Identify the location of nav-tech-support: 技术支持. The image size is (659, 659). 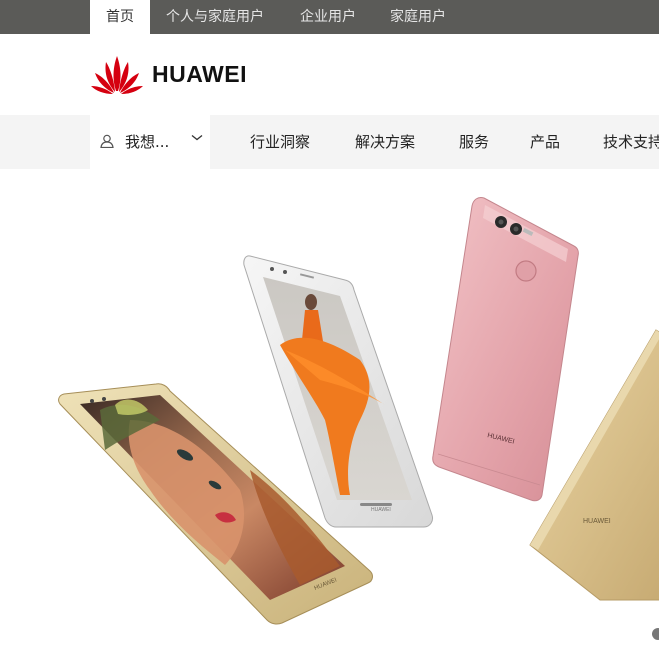
(631, 142).